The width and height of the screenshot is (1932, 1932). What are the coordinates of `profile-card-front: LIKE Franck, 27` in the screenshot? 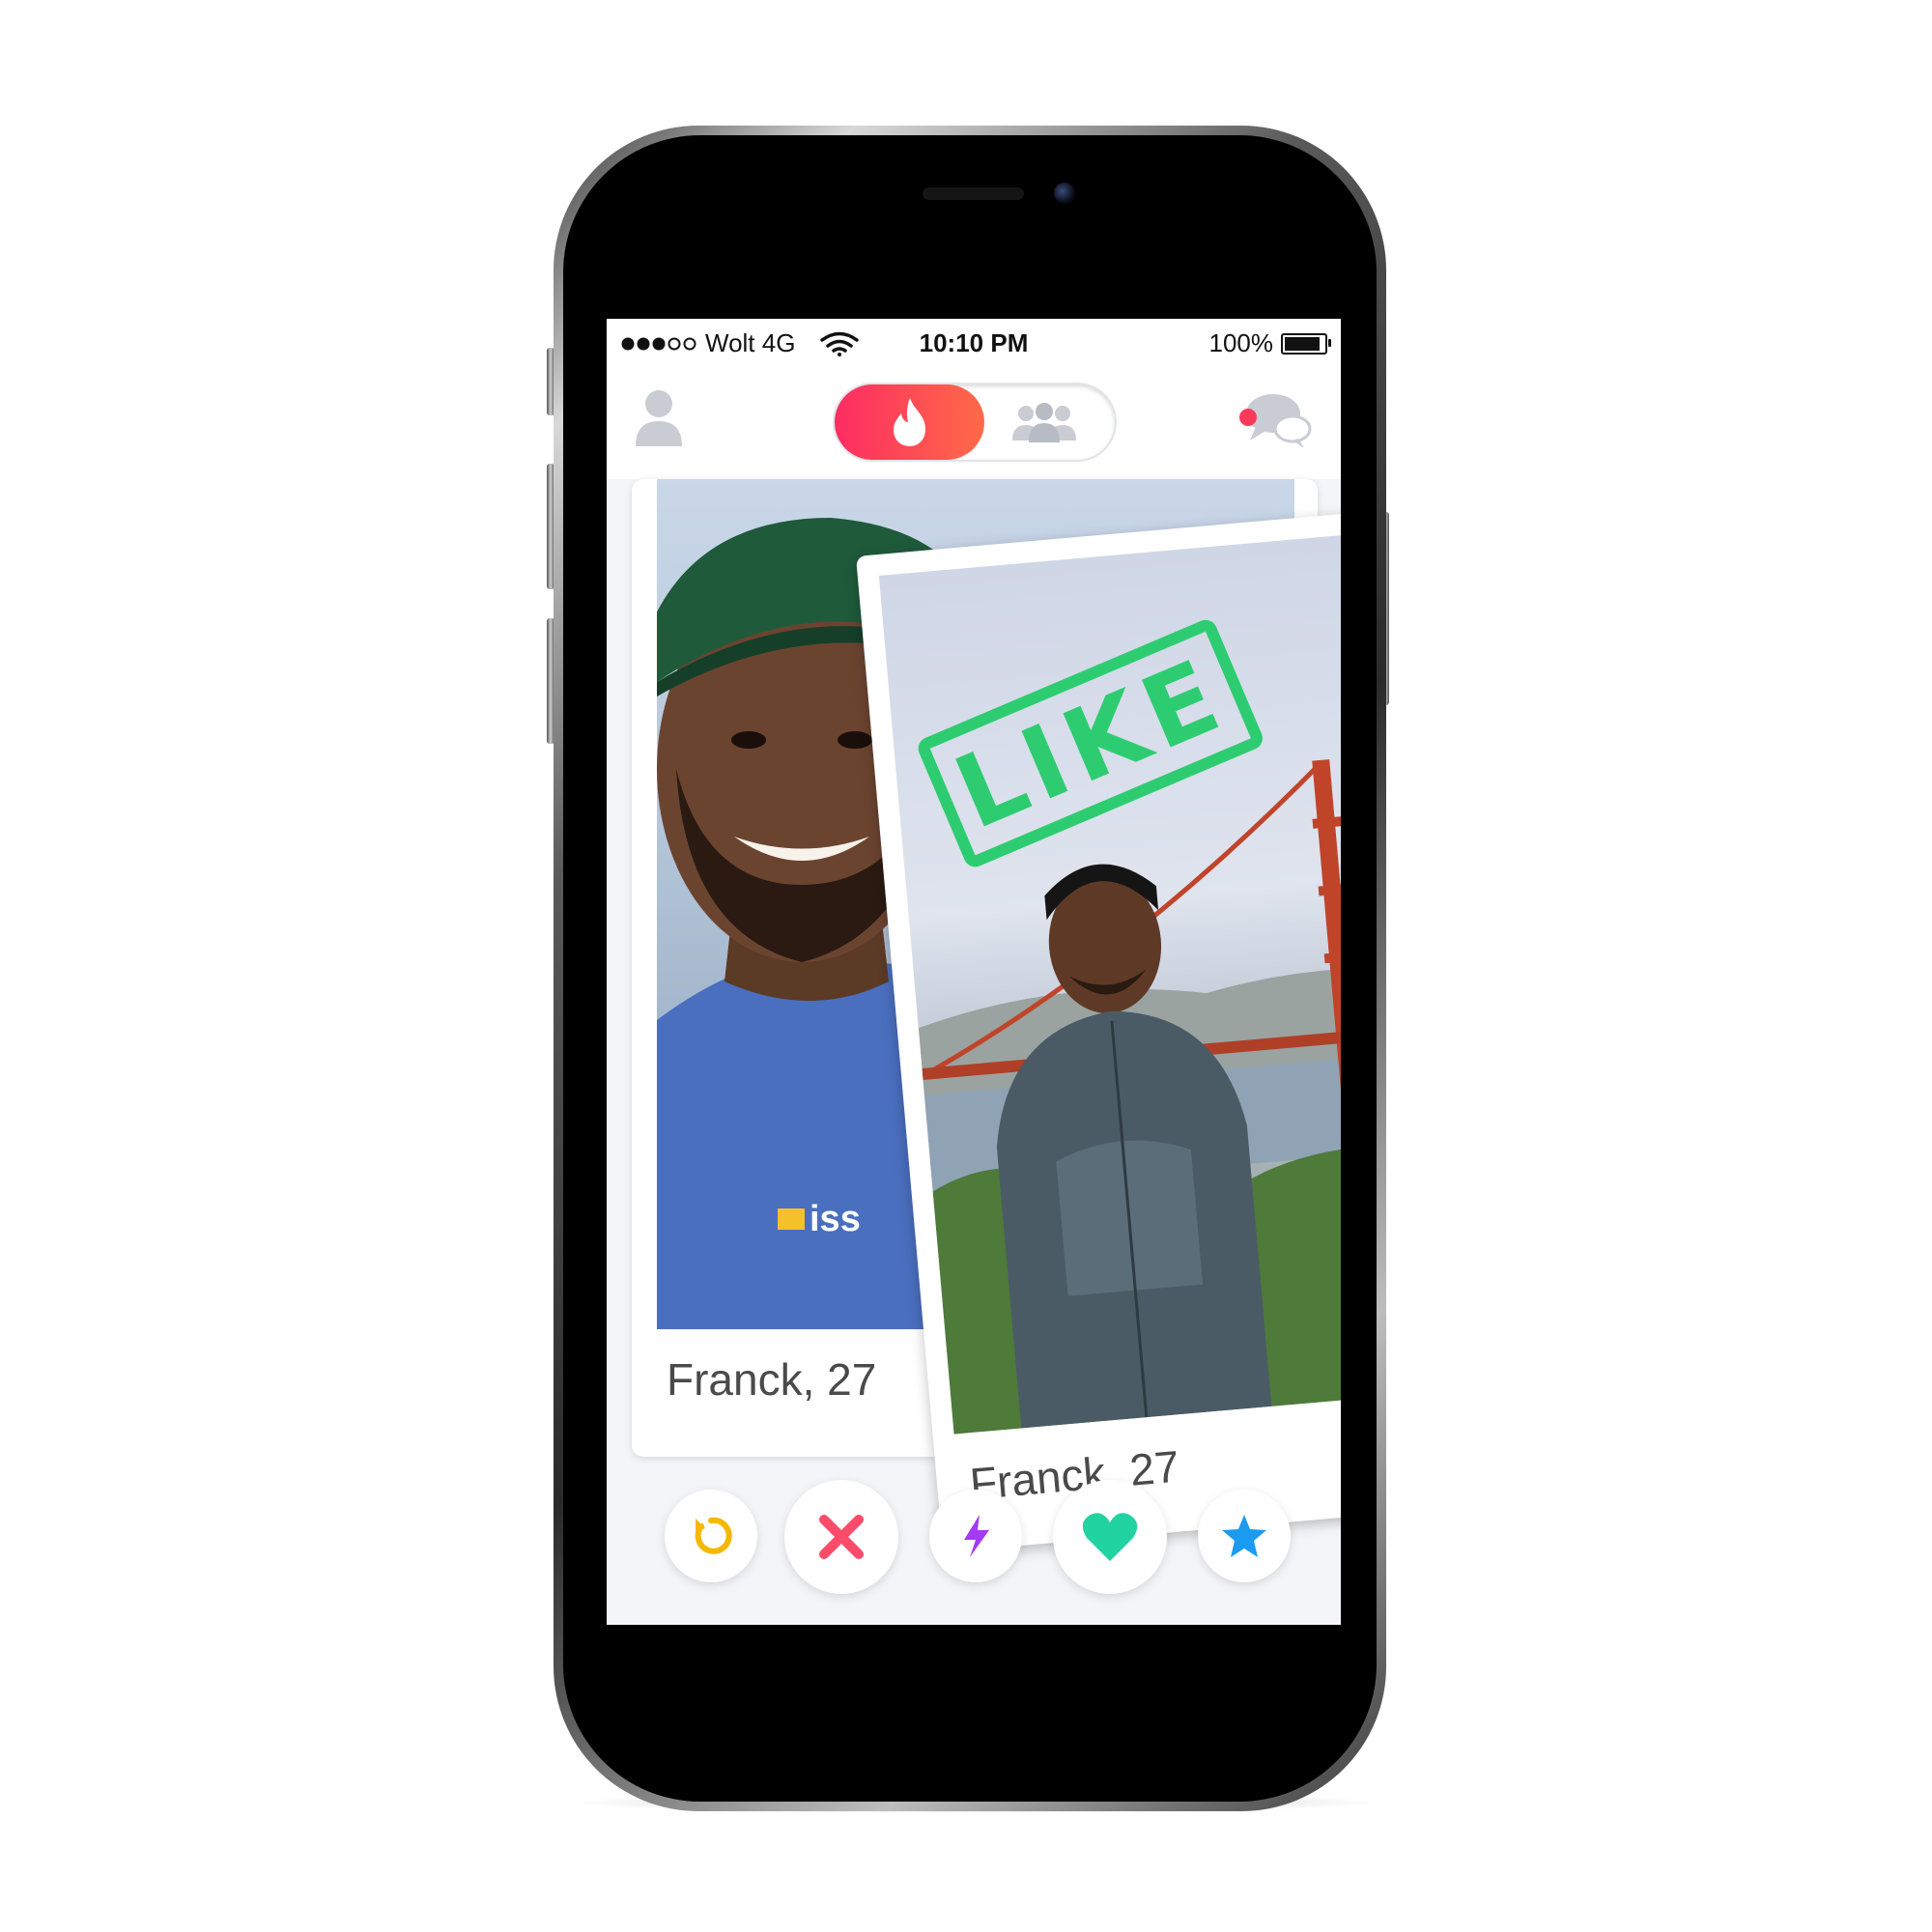 It's located at (1098, 1028).